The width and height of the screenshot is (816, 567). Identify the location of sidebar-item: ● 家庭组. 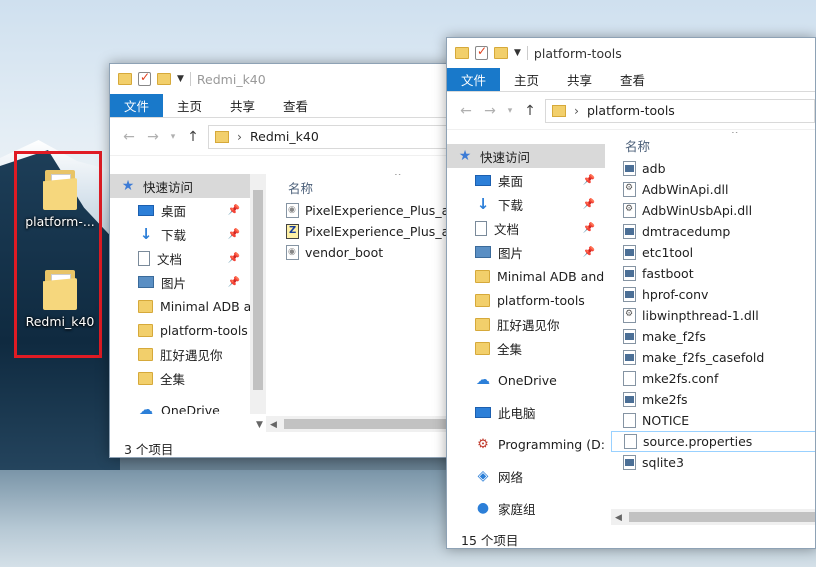
(526, 508).